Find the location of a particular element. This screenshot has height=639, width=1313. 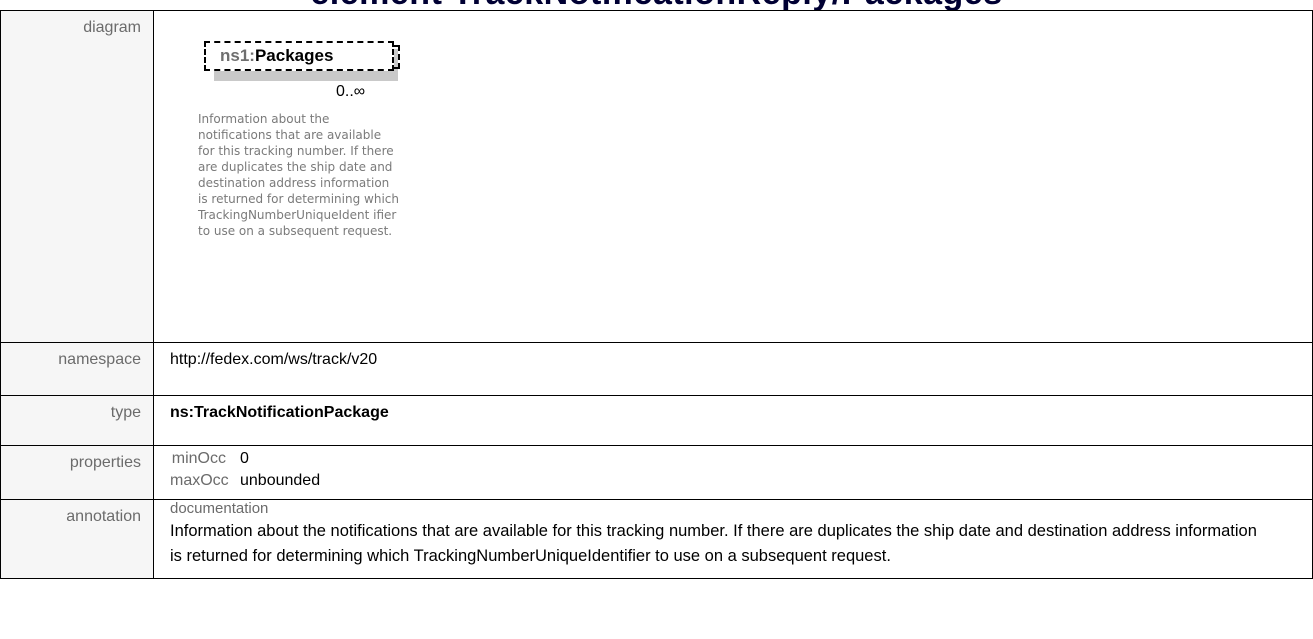

documentation-label: documentation is located at coordinates (219, 508).